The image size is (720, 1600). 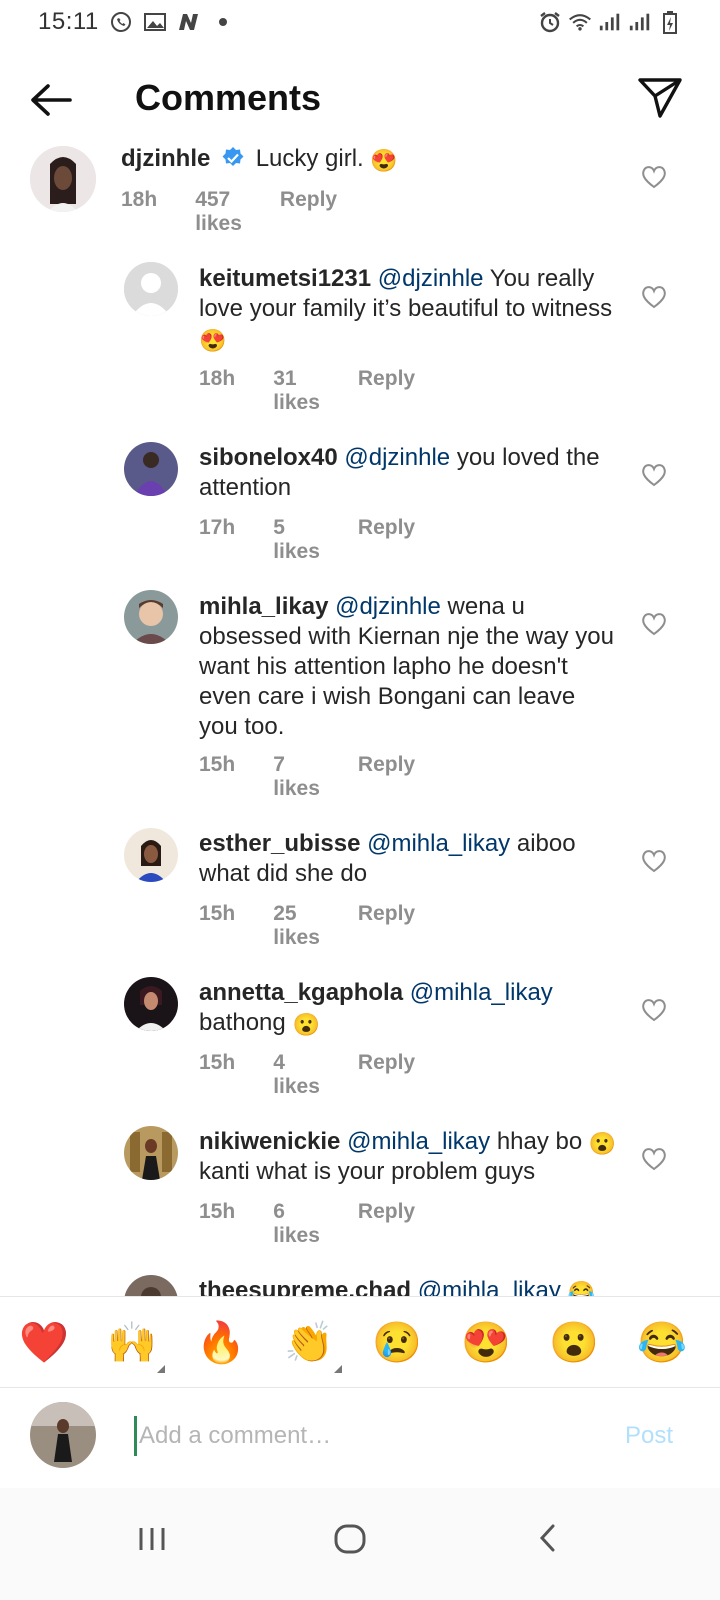 I want to click on comment-text: theesupreme.chad @mihla_likay 😂, so click(x=409, y=1286).